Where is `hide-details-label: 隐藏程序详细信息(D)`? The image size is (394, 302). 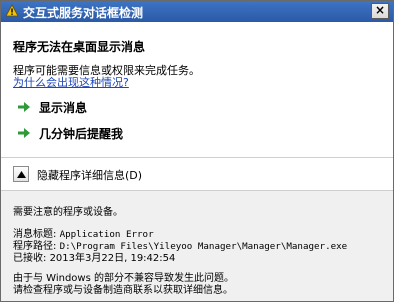
hide-details-label: 隐藏程序详细信息(D) is located at coordinates (90, 175).